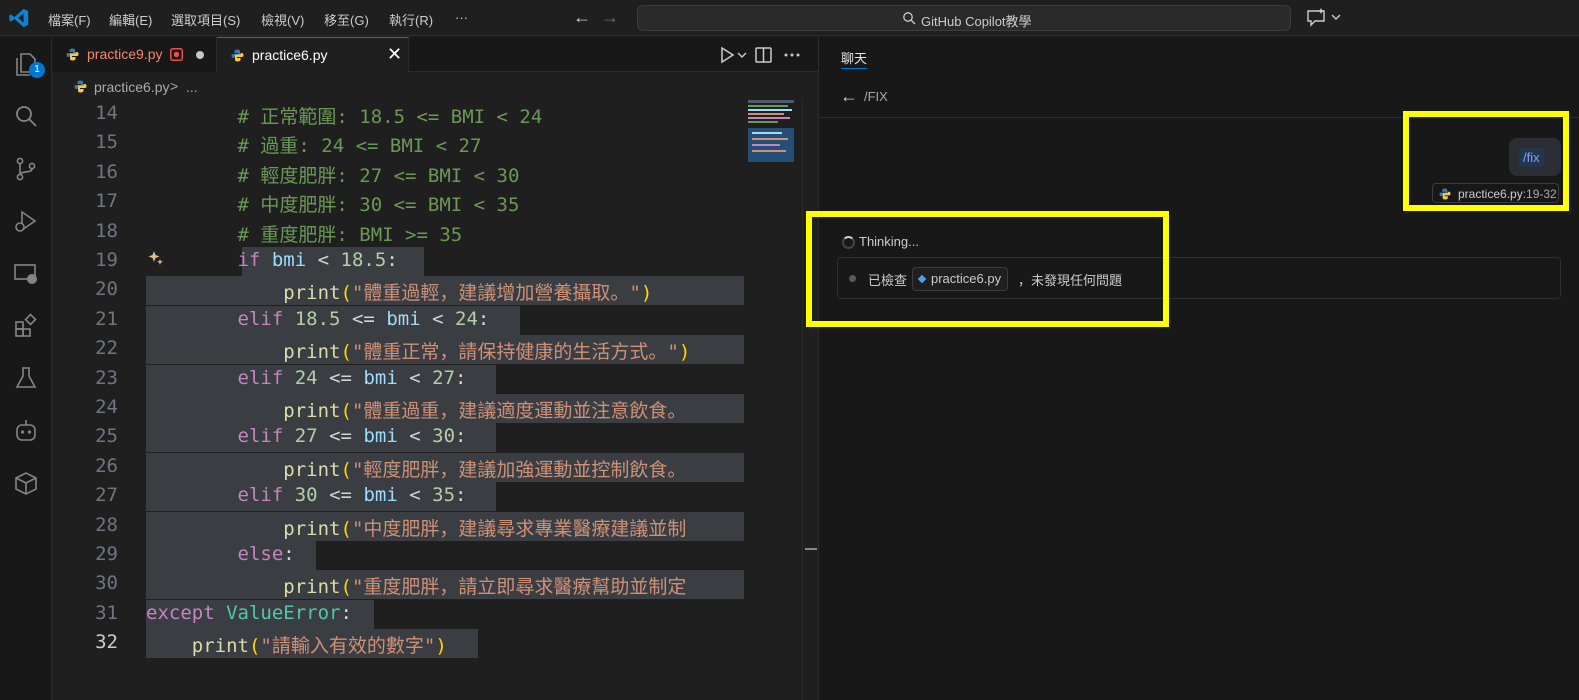 This screenshot has height=700, width=1579. What do you see at coordinates (26, 221) in the screenshot?
I see `run-debug-icon` at bounding box center [26, 221].